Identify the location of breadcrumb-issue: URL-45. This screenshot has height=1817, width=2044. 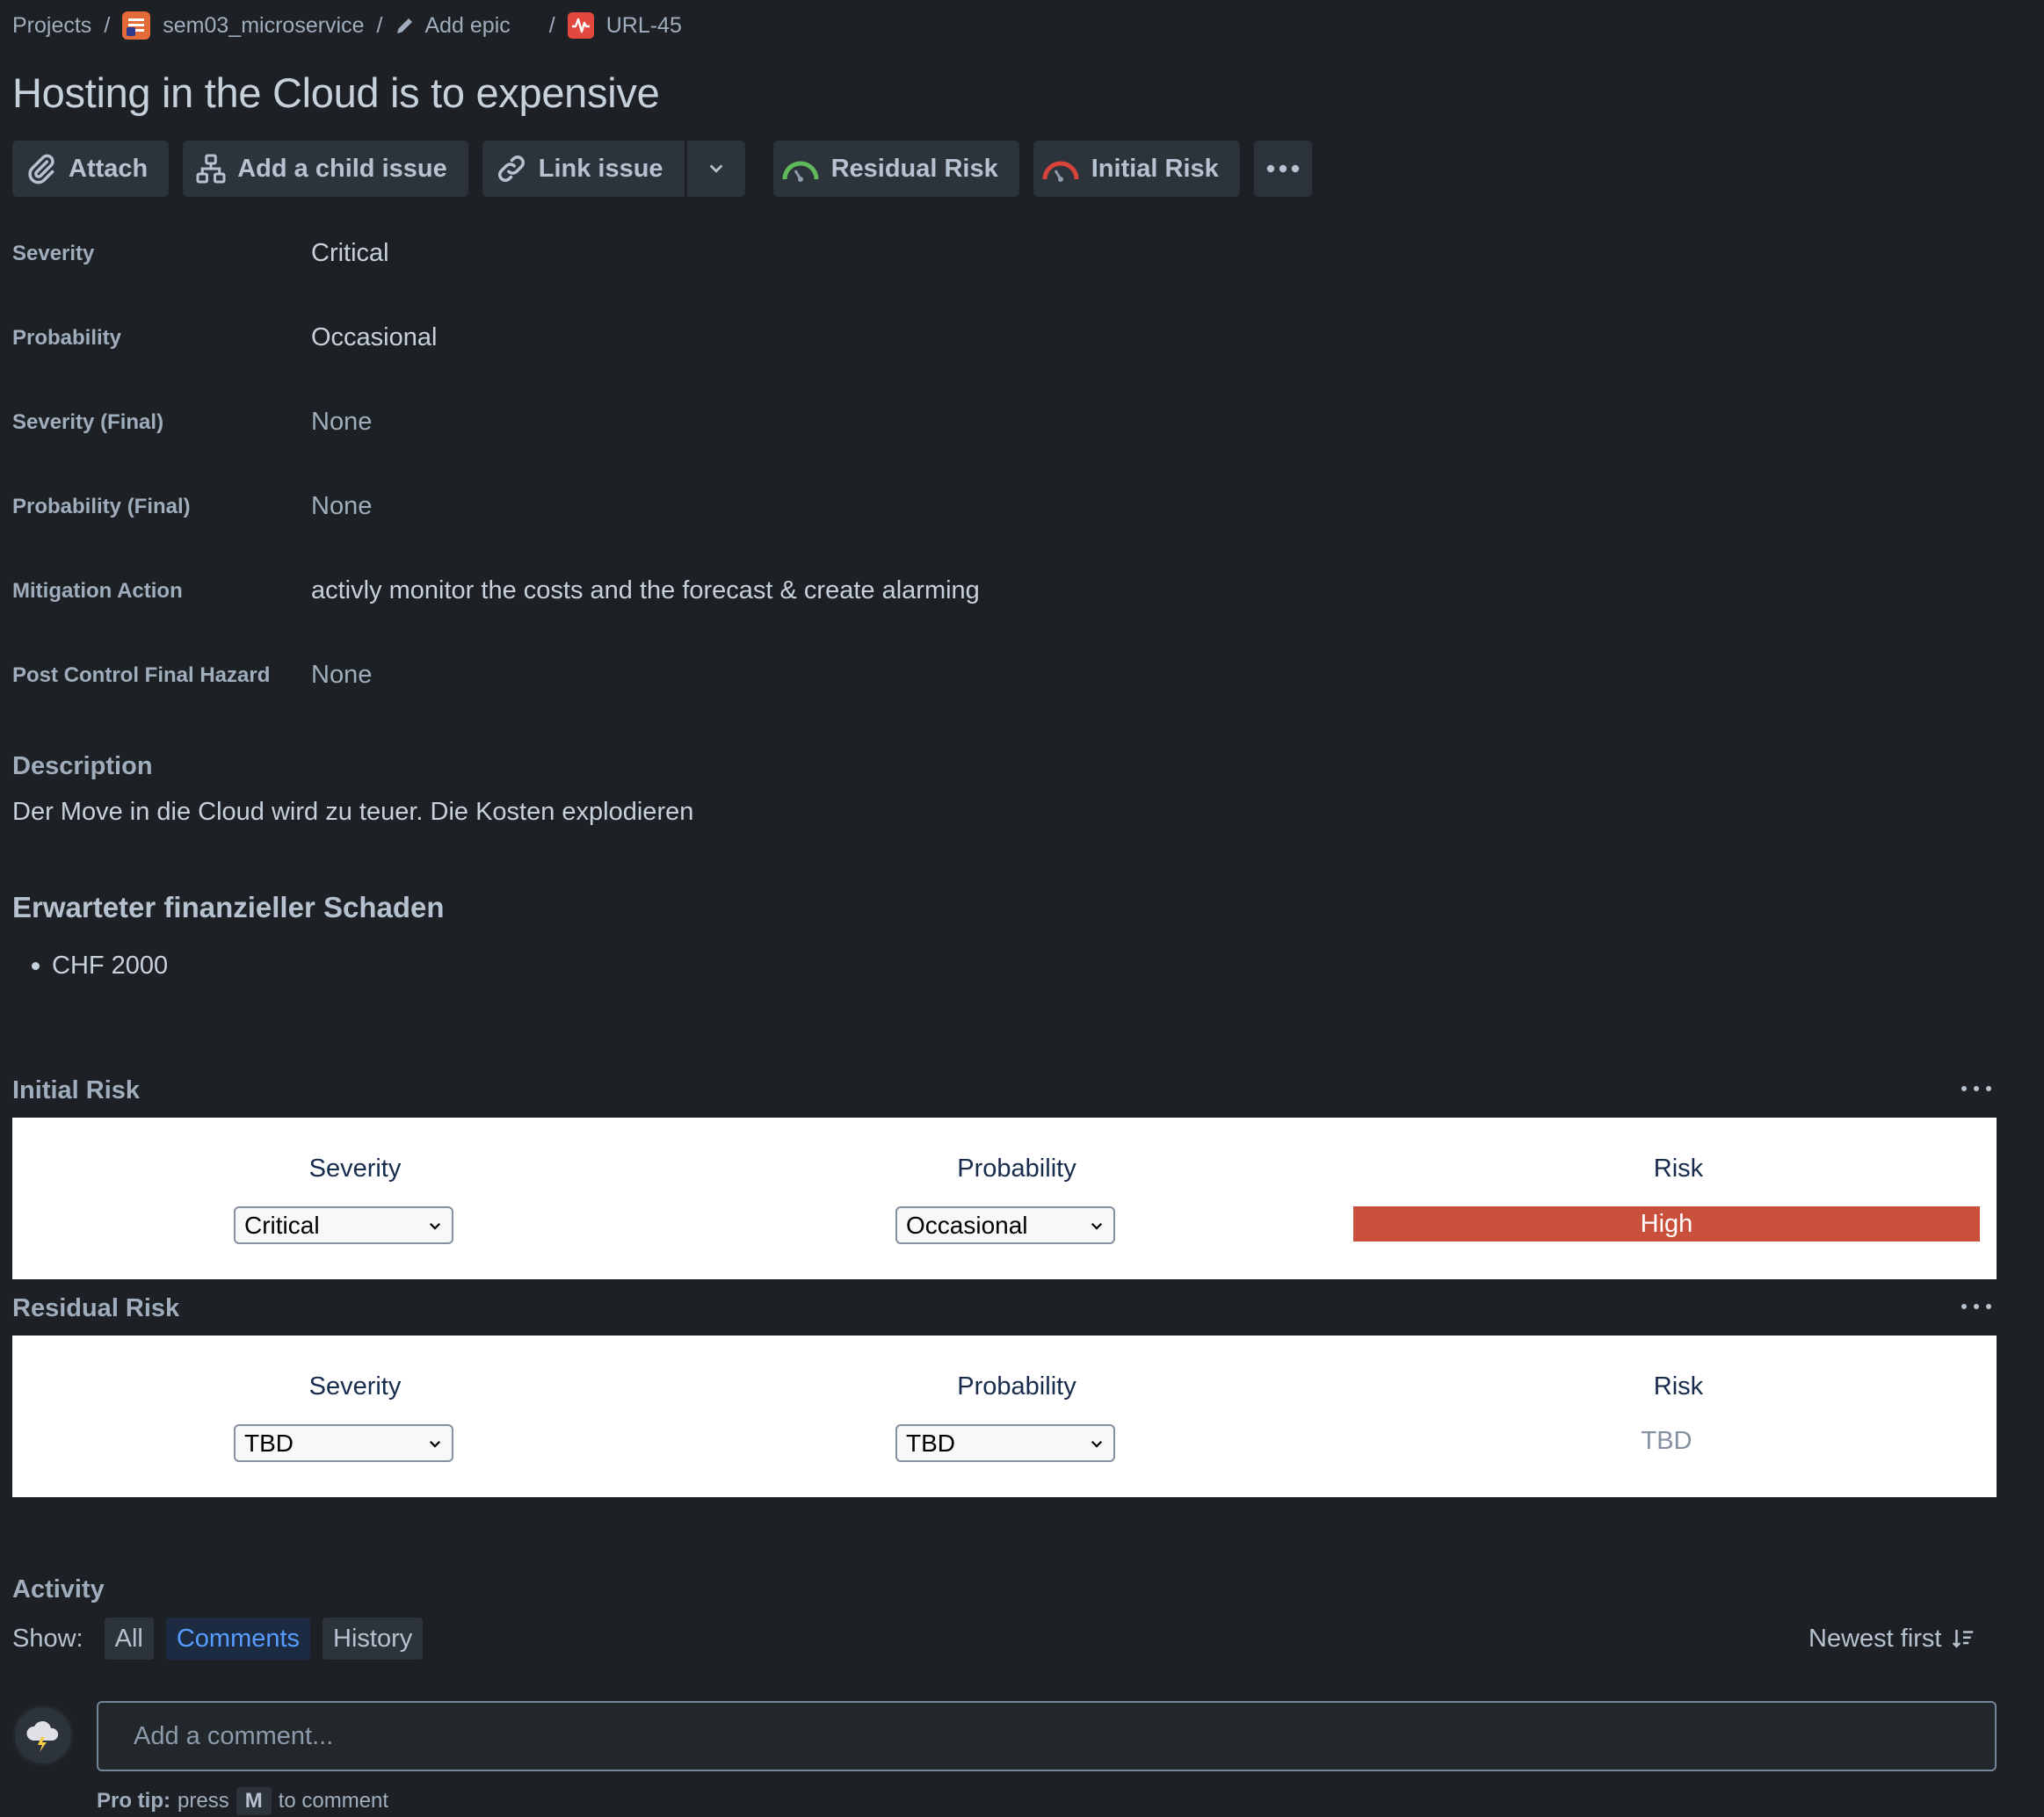
(625, 25).